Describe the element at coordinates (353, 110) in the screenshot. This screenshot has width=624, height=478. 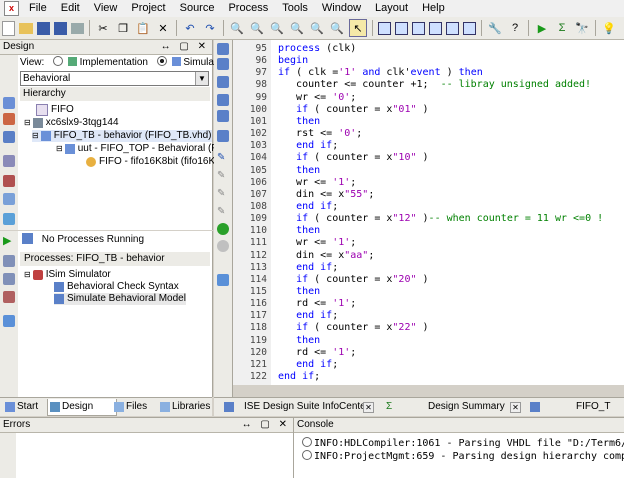
I see `code-line: if ( counter = x"01" )` at that location.